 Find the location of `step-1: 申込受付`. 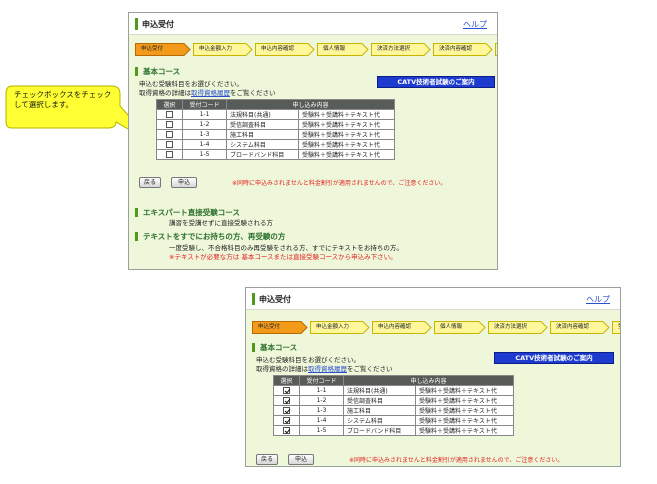

step-1: 申込受付 is located at coordinates (163, 49).